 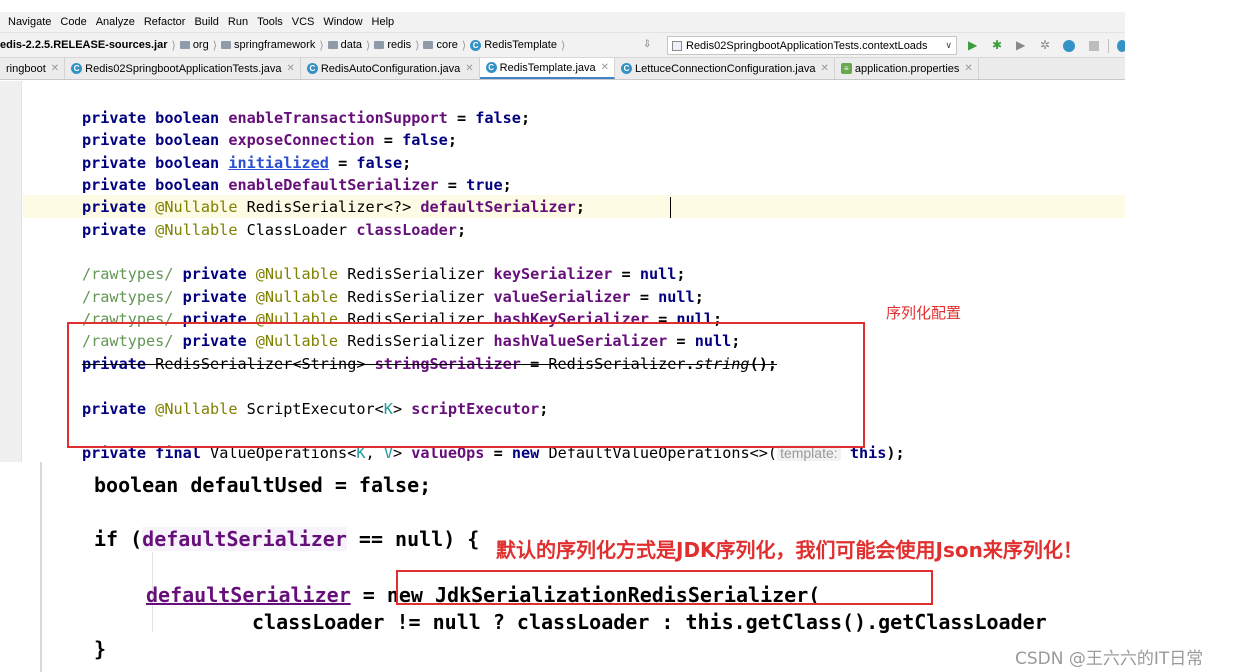 I want to click on menu-window: Window, so click(x=342, y=22).